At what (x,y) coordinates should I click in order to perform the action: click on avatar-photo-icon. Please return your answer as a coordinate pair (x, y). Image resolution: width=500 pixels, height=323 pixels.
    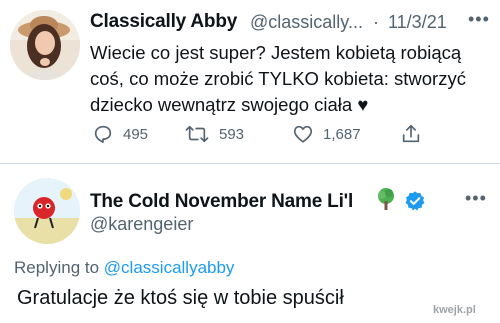
    Looking at the image, I should click on (45, 45).